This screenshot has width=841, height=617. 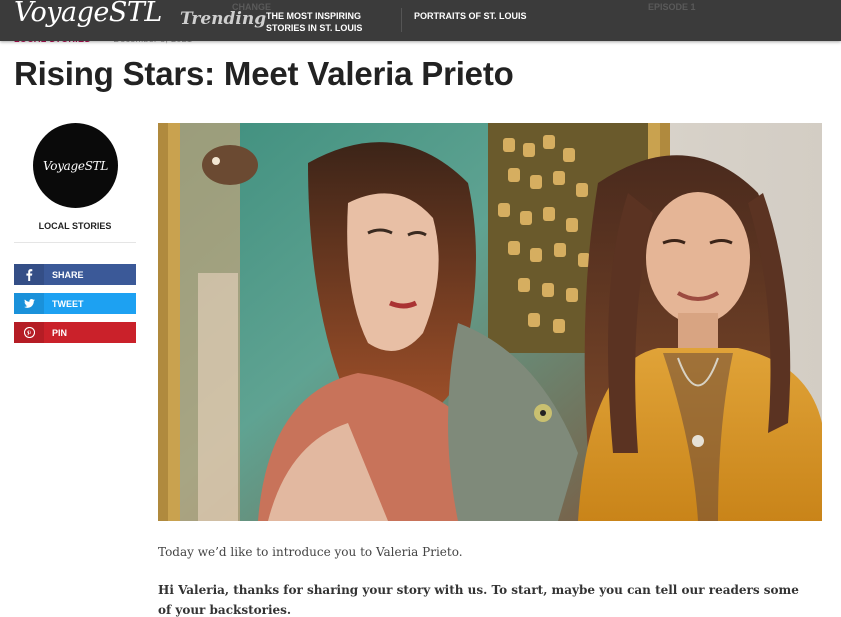 What do you see at coordinates (470, 16) in the screenshot?
I see `trending-link-portraits: PORTRAITS OF ST. LOUIS` at bounding box center [470, 16].